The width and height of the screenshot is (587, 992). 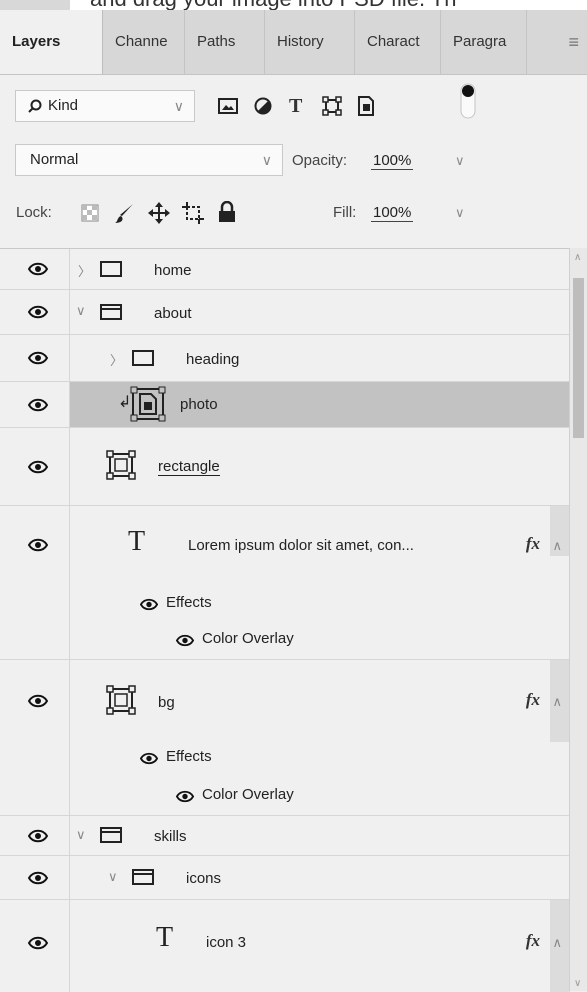 I want to click on layer-name: icons, so click(x=204, y=878).